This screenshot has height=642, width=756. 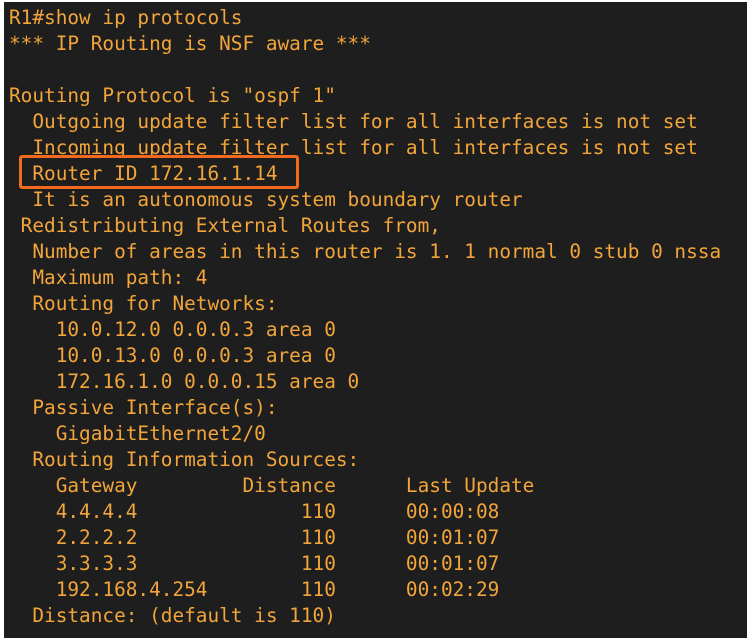 I want to click on info-sources-header: Routing Information Sources:, so click(x=184, y=459).